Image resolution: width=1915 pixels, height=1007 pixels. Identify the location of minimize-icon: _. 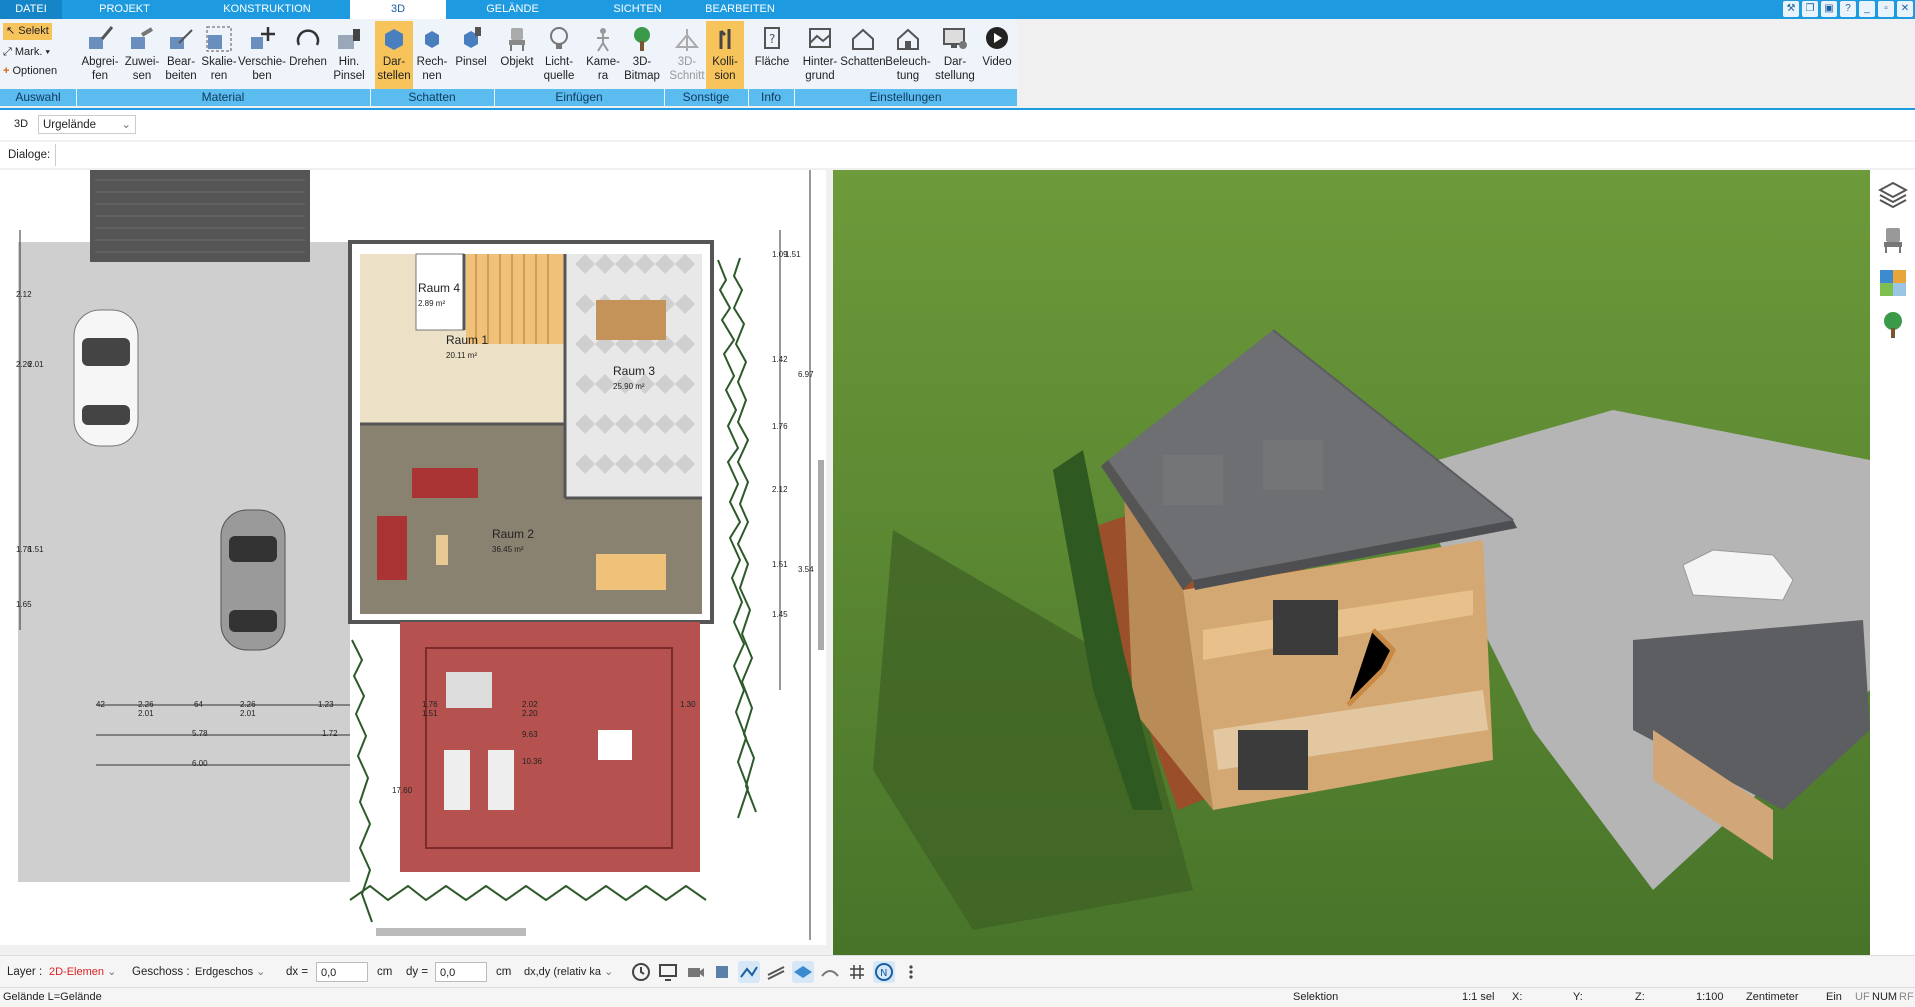
(1867, 9).